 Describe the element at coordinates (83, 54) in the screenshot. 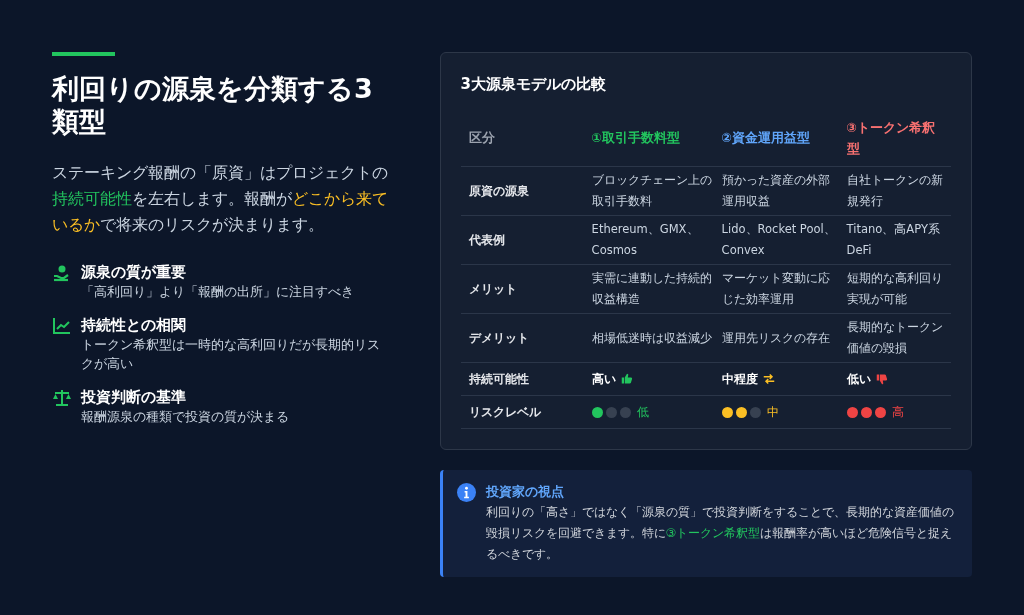

I see `accent-bar` at that location.